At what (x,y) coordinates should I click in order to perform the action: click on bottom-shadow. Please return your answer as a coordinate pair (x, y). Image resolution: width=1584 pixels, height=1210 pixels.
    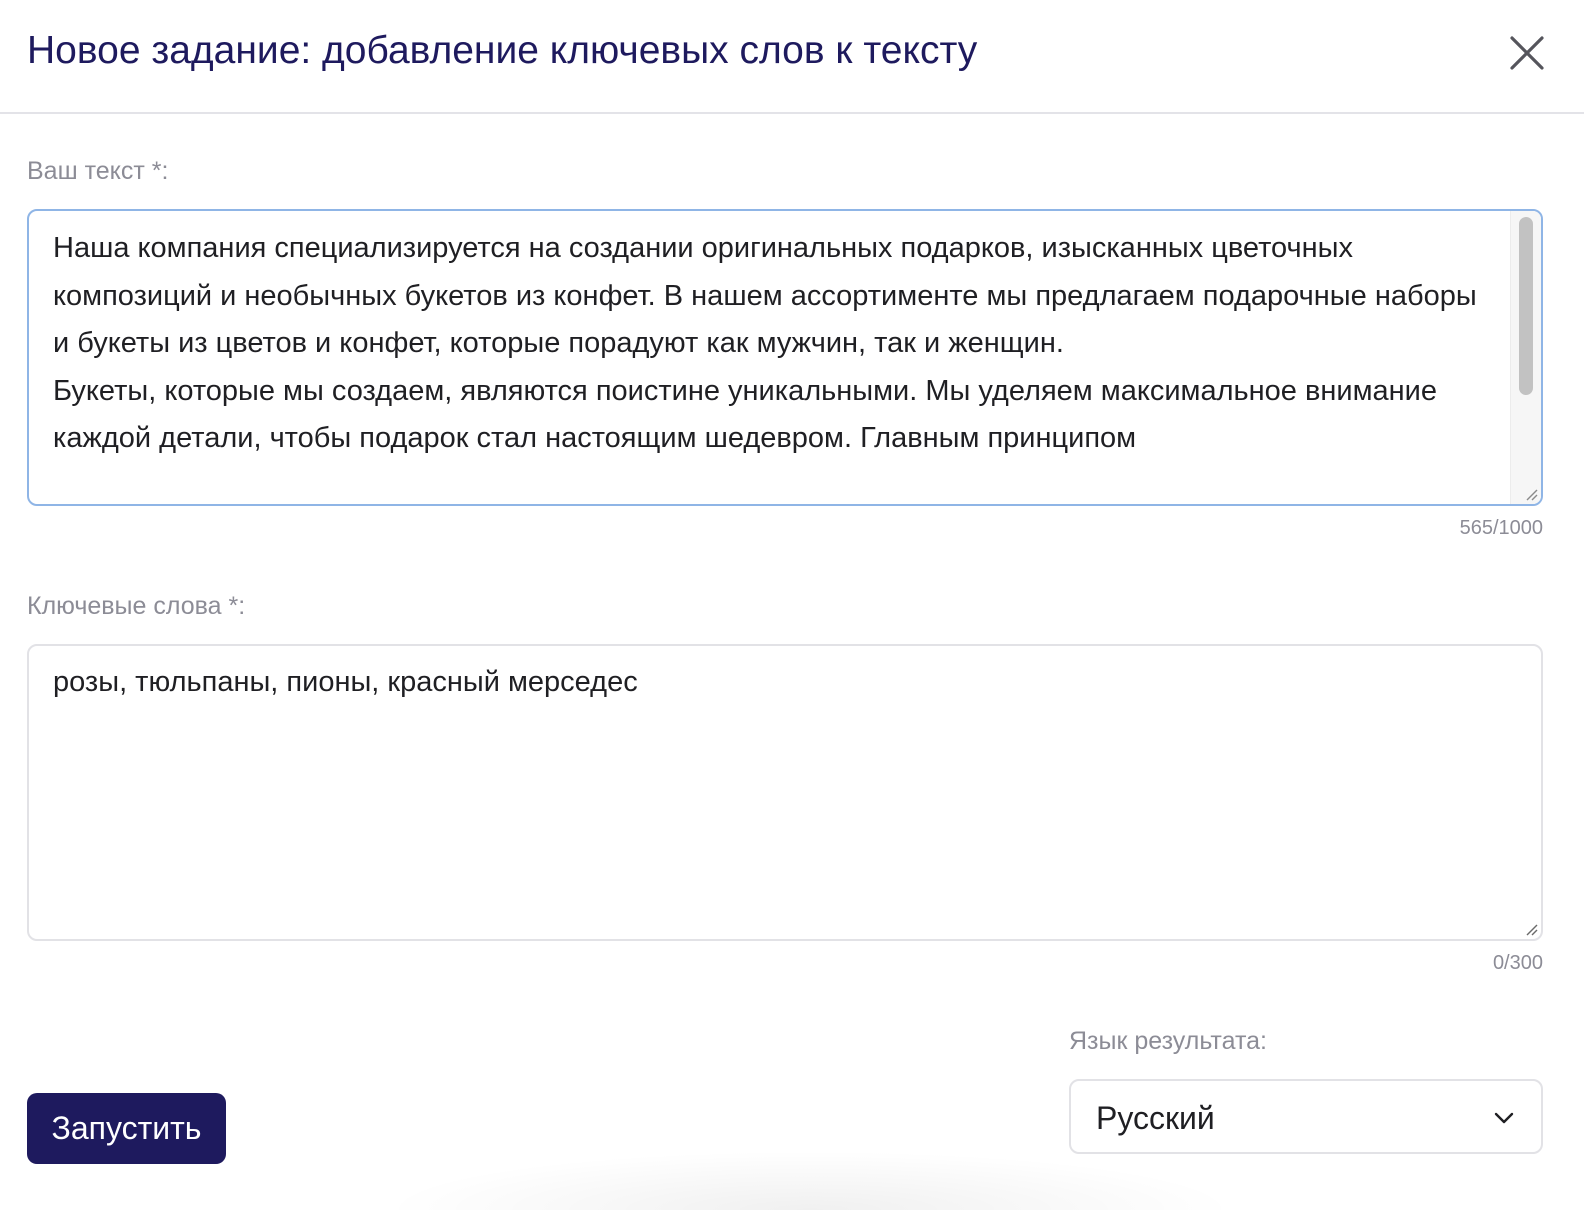
    Looking at the image, I should click on (810, 1180).